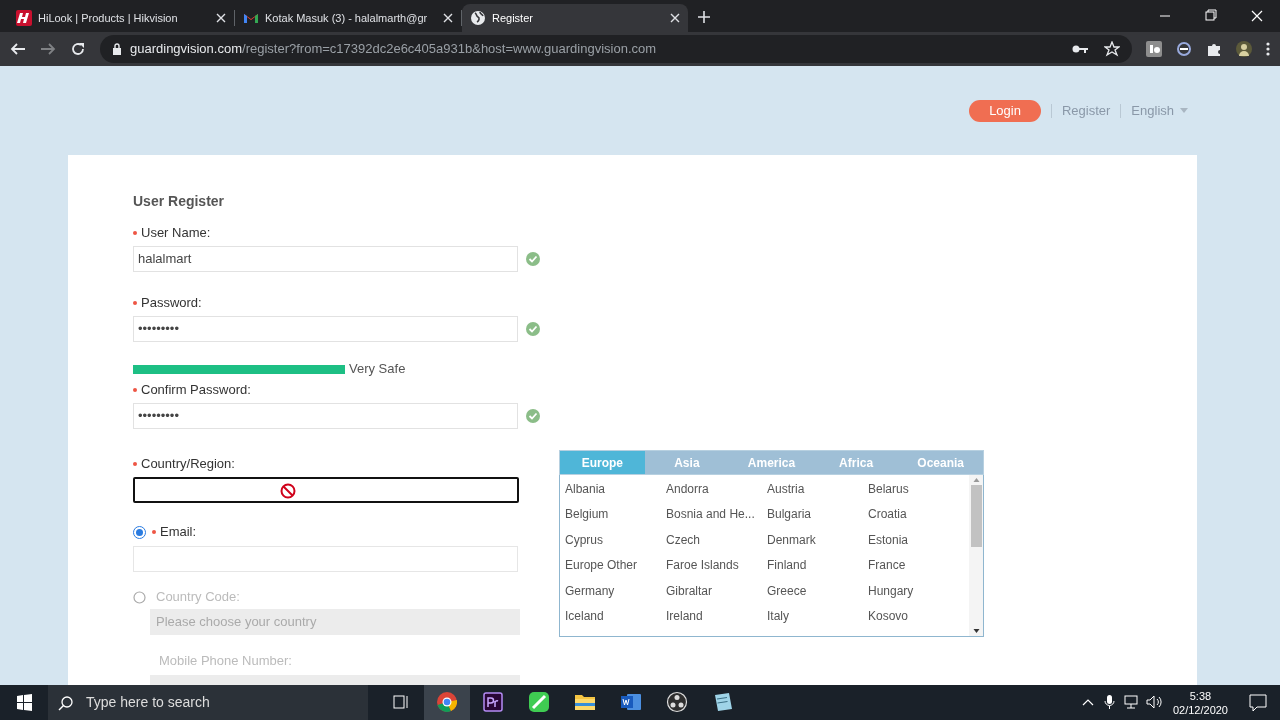 Image resolution: width=1280 pixels, height=720 pixels. I want to click on hilook-favicon-icon, so click(24, 18).